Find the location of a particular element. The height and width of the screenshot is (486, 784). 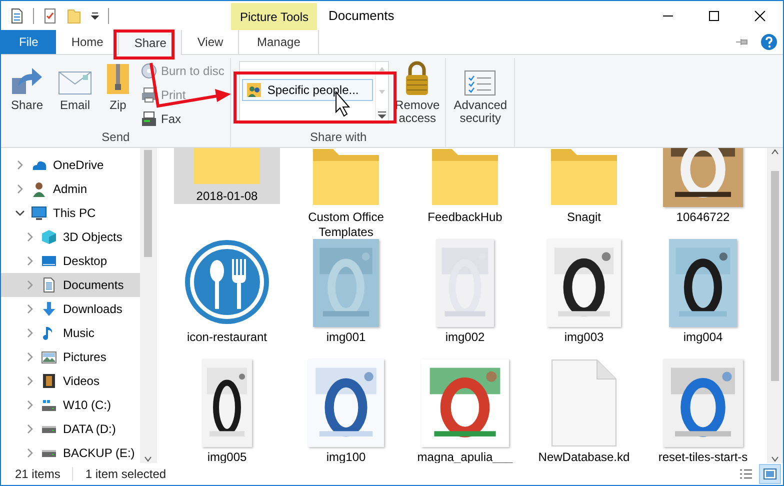

fax-icon is located at coordinates (149, 119).